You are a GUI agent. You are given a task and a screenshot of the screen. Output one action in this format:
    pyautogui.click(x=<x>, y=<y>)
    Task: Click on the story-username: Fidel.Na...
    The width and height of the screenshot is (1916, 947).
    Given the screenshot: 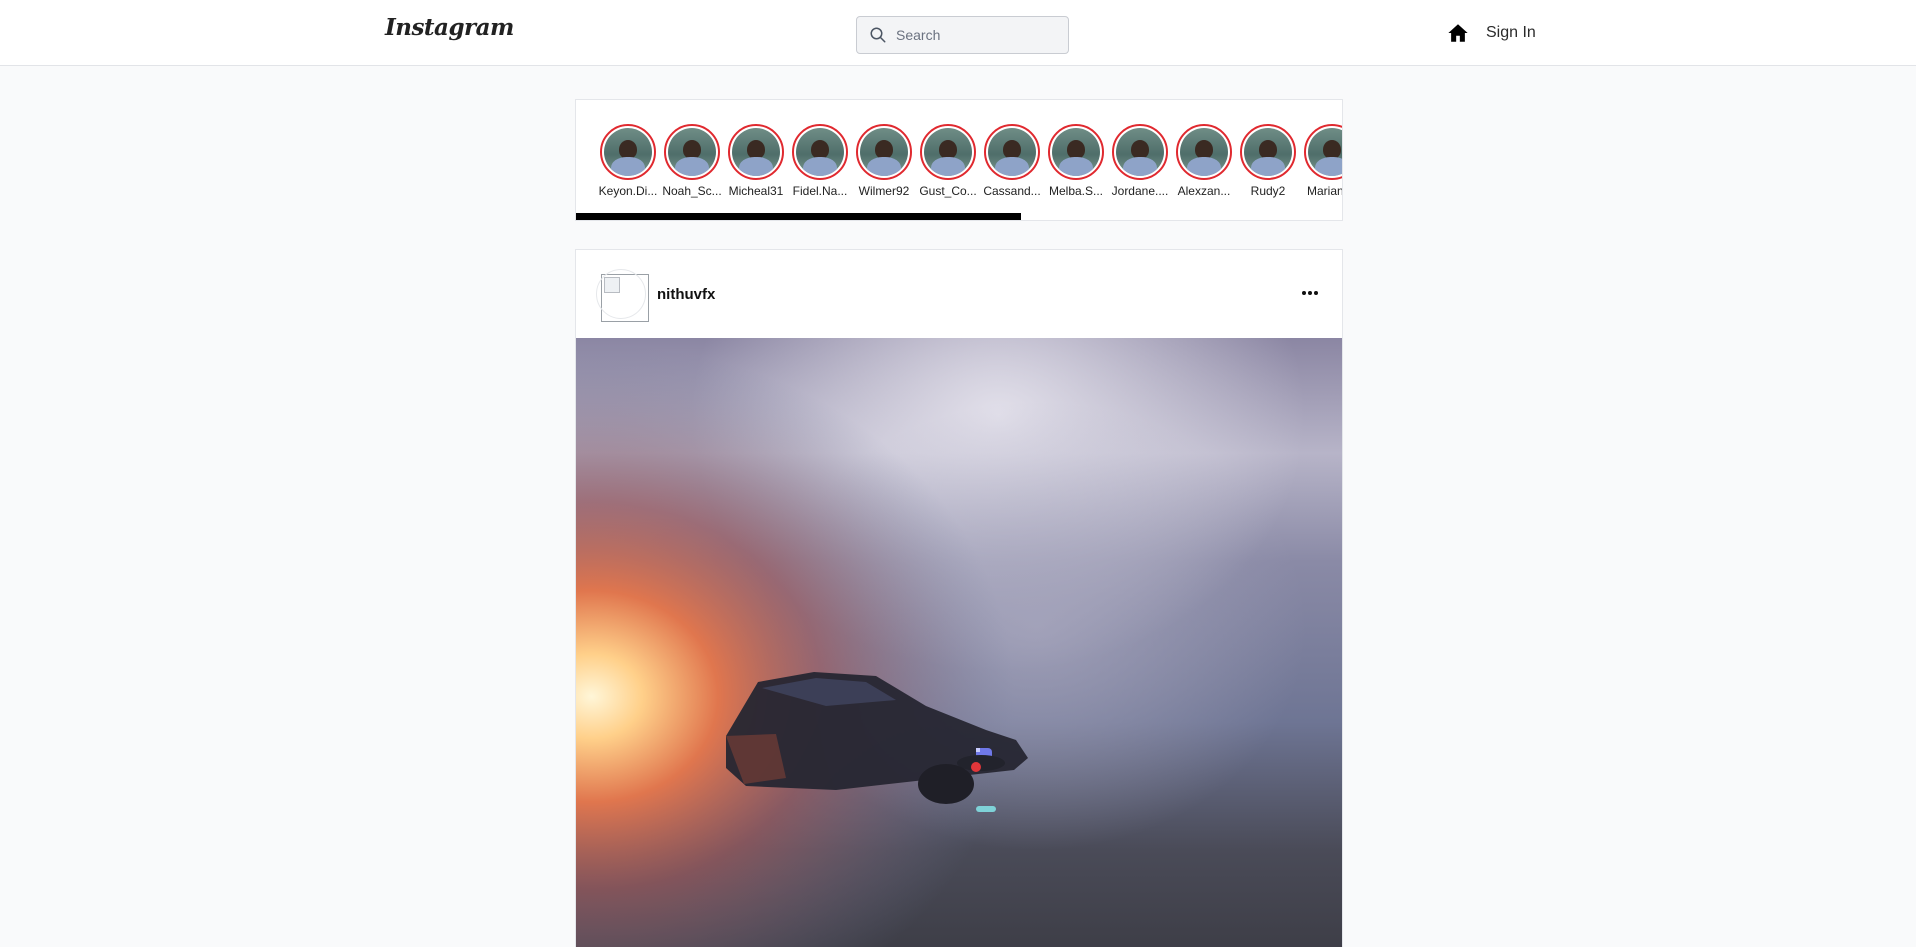 What is the action you would take?
    pyautogui.click(x=820, y=191)
    